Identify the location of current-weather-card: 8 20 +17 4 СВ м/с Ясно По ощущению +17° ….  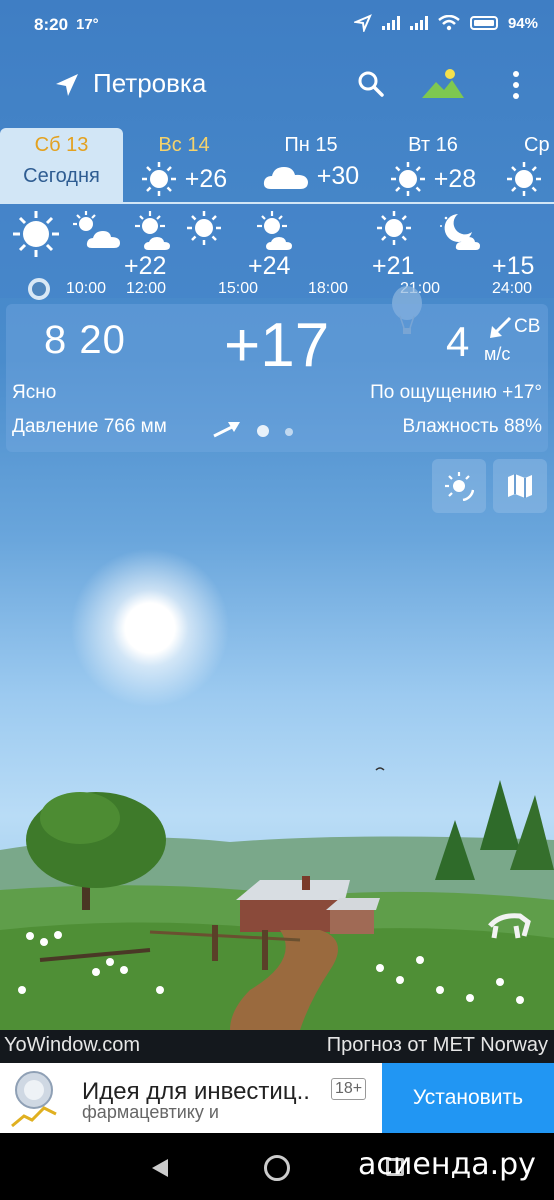
(277, 378).